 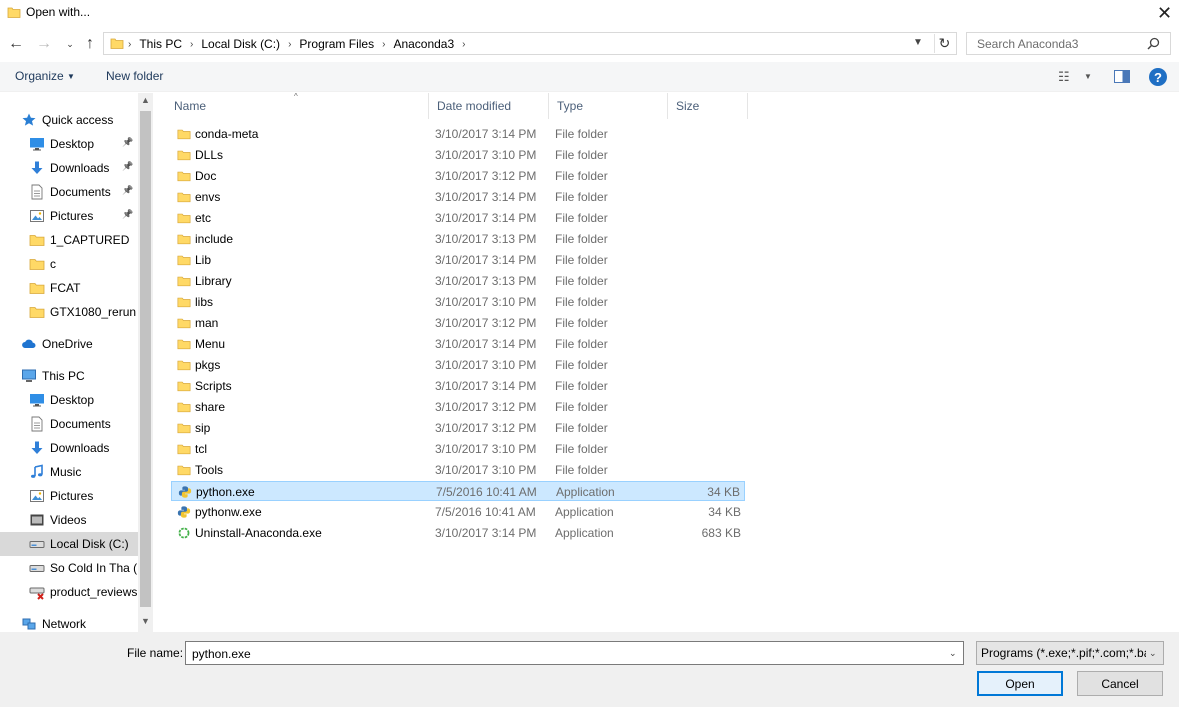 I want to click on sidebar-item-documents: Documents, so click(x=69, y=424).